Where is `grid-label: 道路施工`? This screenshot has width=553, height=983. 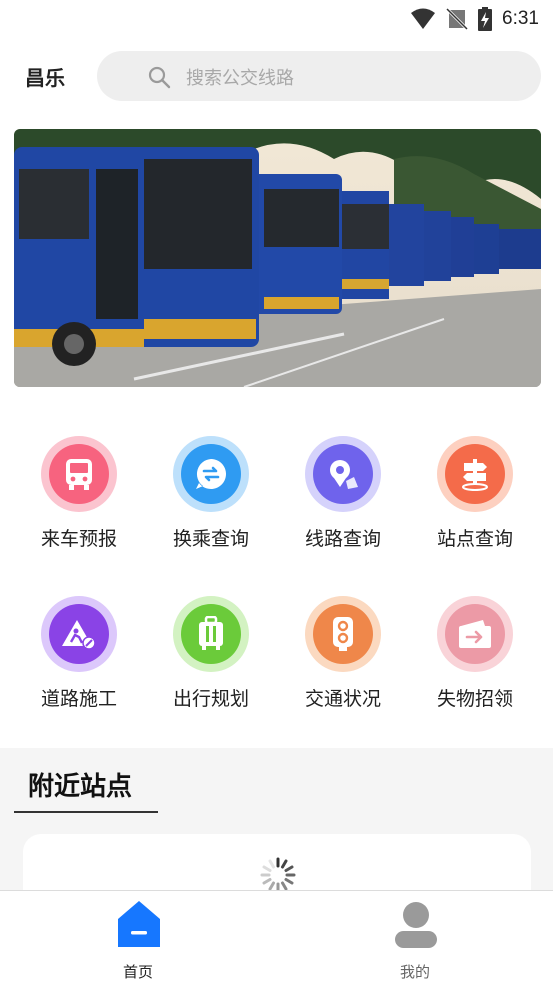
grid-label: 道路施工 is located at coordinates (78, 699).